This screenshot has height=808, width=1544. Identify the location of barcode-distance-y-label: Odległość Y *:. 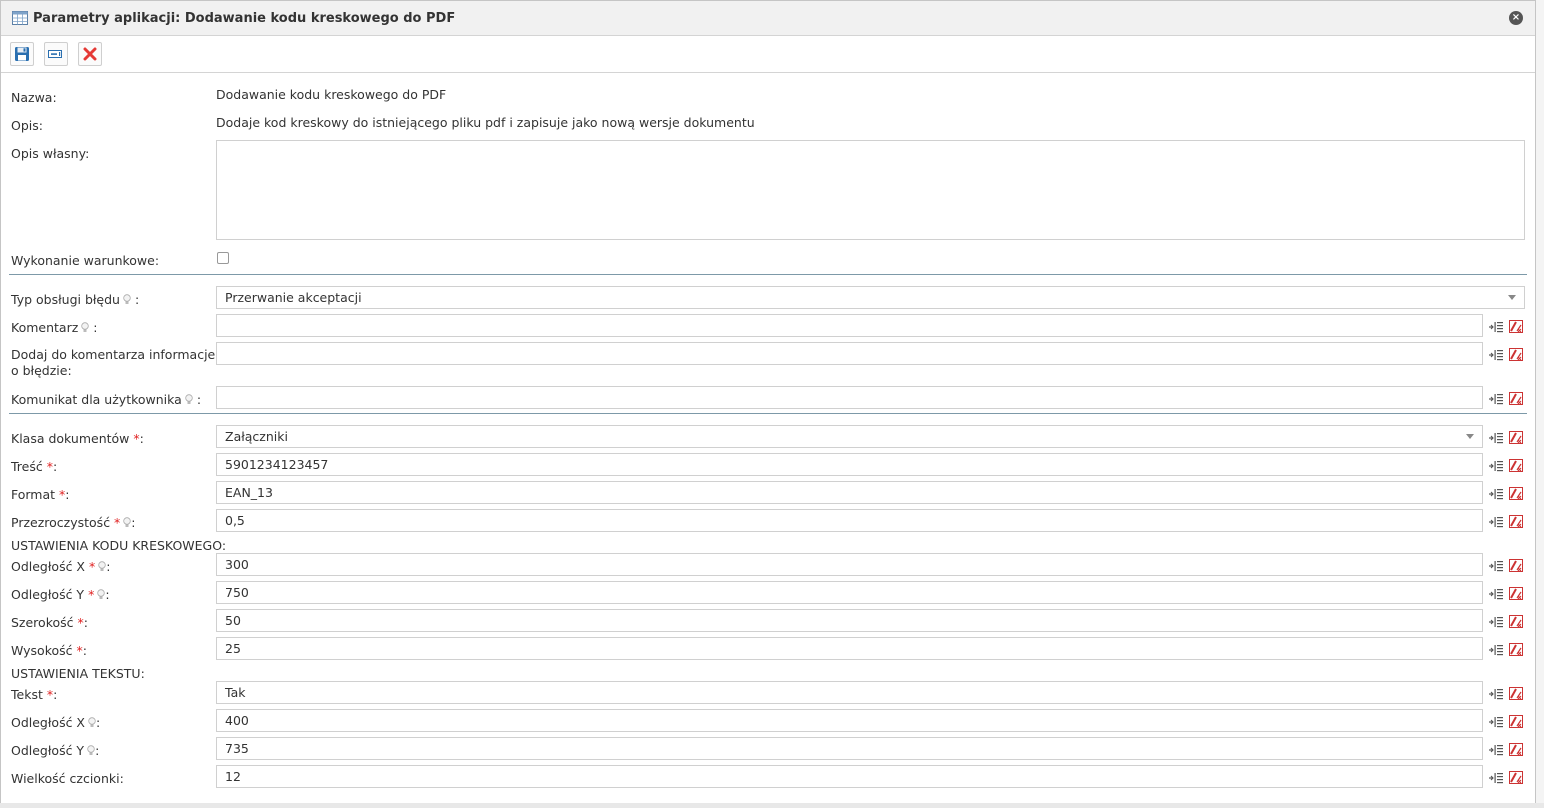
(113, 595).